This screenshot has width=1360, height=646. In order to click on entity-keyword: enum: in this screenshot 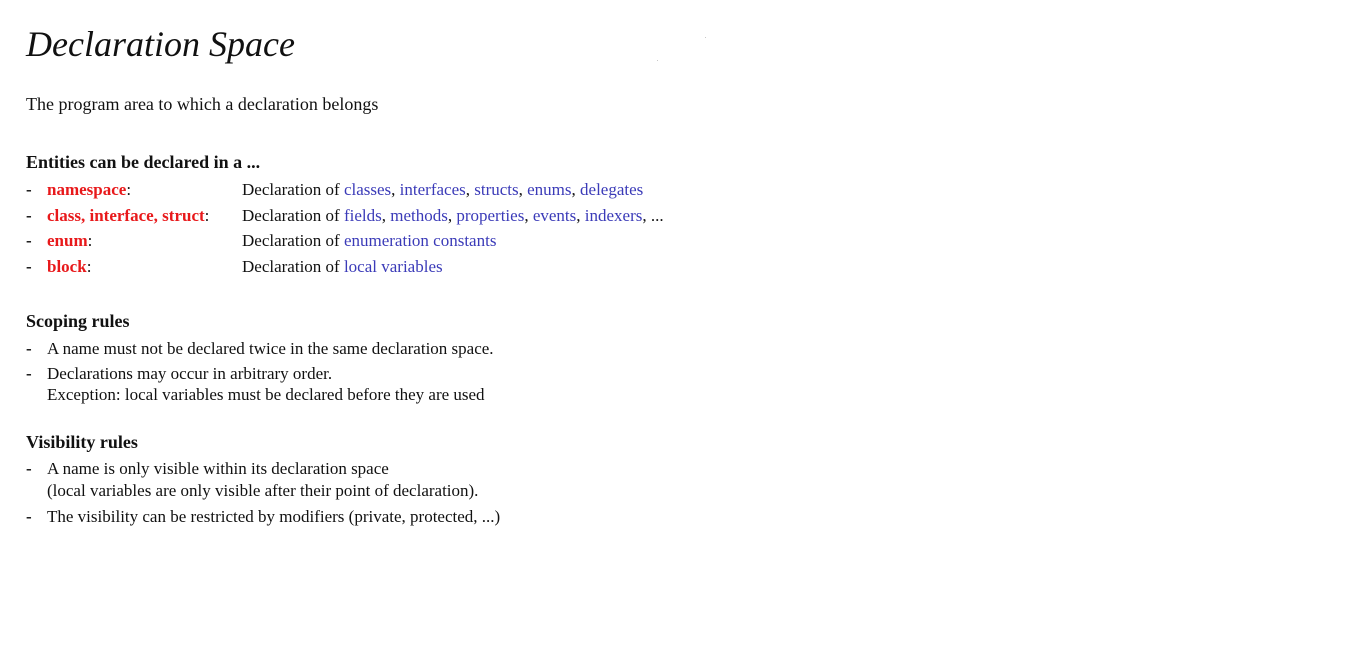, I will do `click(70, 240)`.